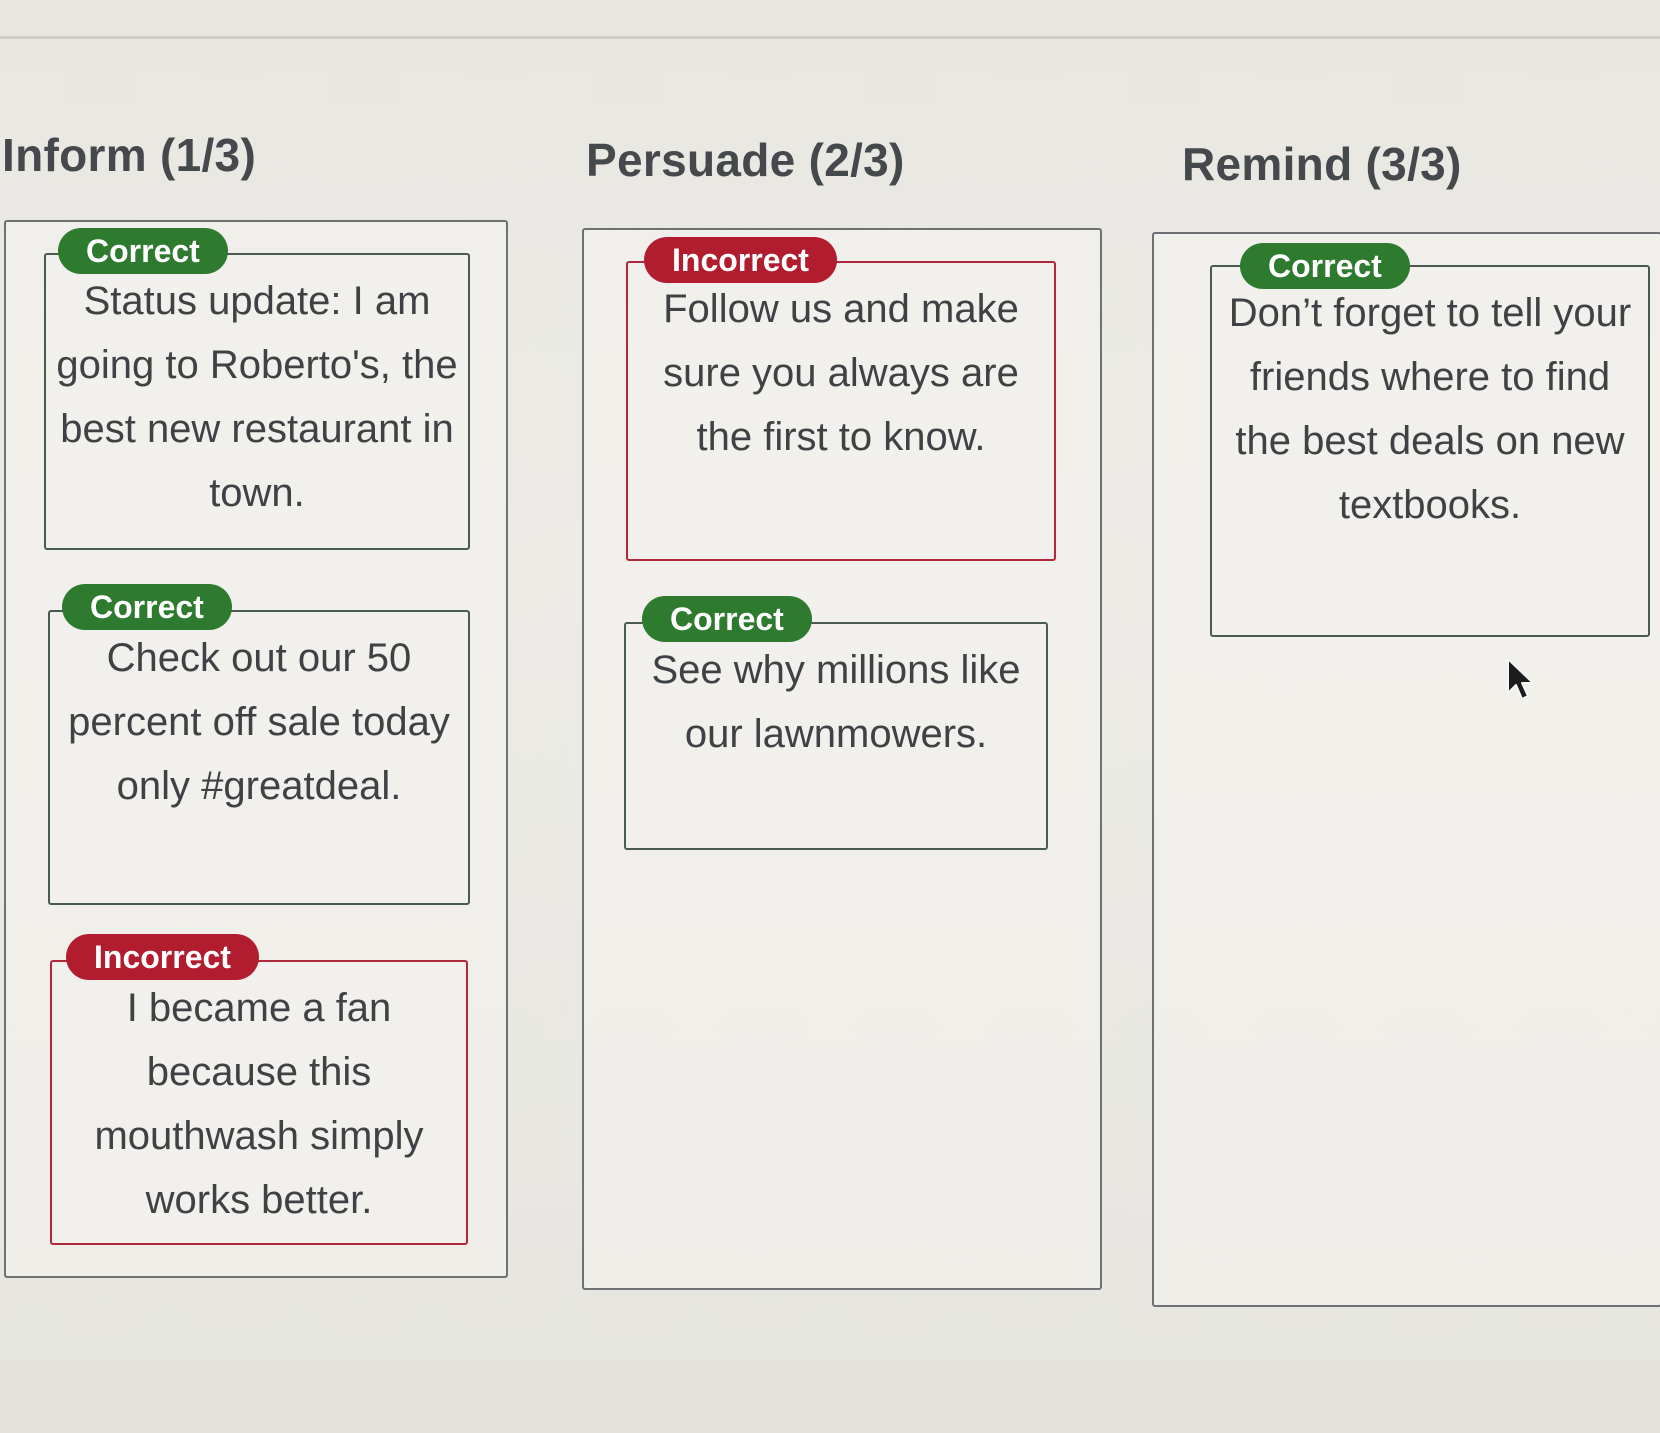 This screenshot has height=1433, width=1660. What do you see at coordinates (745, 160) in the screenshot?
I see `column-heading-persuade: Persuade (2/3)` at bounding box center [745, 160].